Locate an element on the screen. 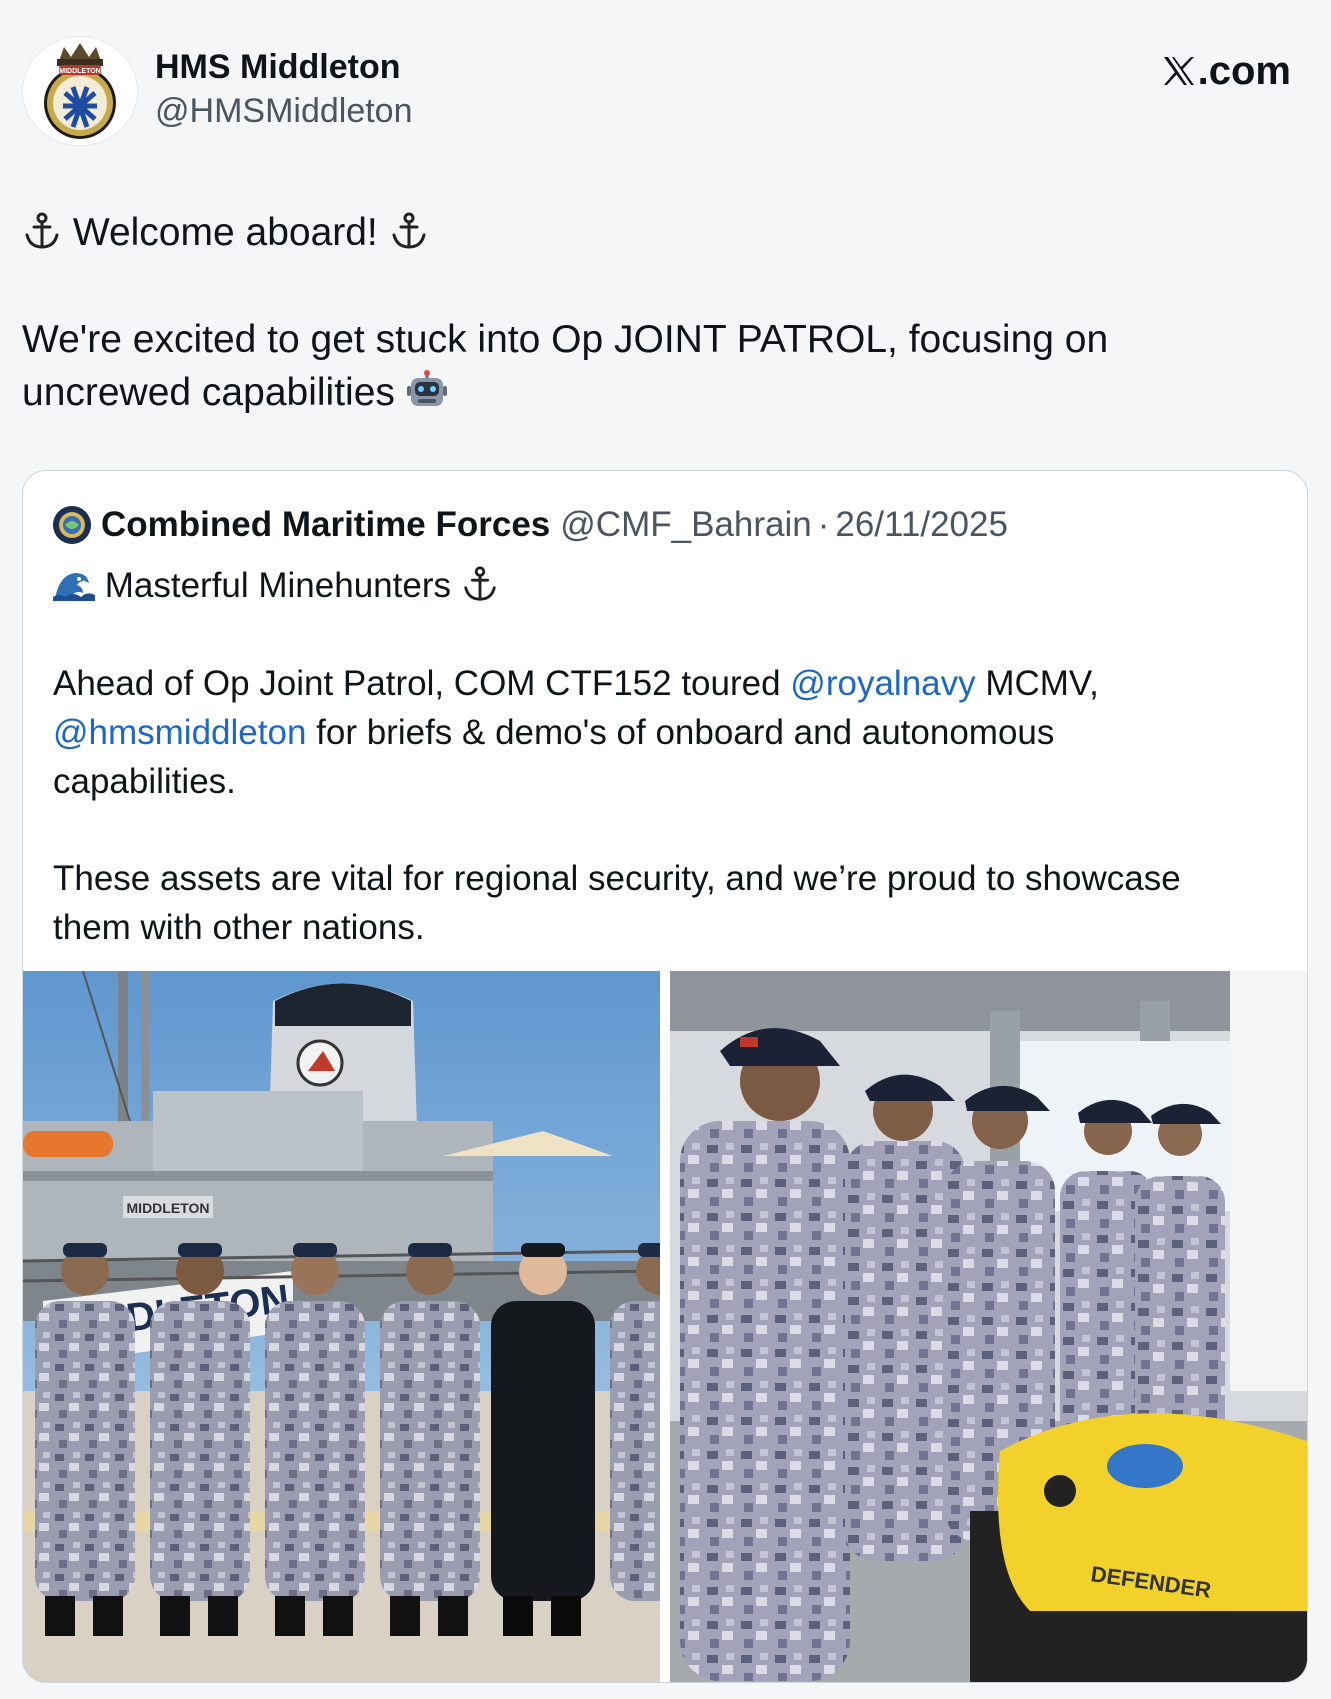 Image resolution: width=1331 pixels, height=1699 pixels. quoted-line-1: Masterful Minehunters is located at coordinates (668, 585).